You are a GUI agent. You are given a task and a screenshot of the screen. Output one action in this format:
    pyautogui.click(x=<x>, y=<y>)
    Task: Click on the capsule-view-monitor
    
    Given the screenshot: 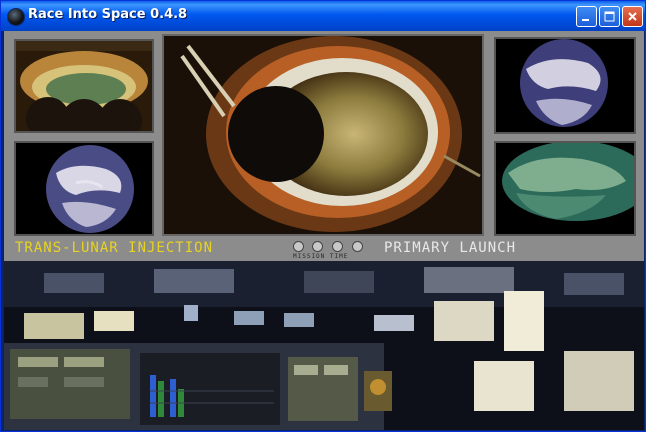 What is the action you would take?
    pyautogui.click(x=84, y=86)
    